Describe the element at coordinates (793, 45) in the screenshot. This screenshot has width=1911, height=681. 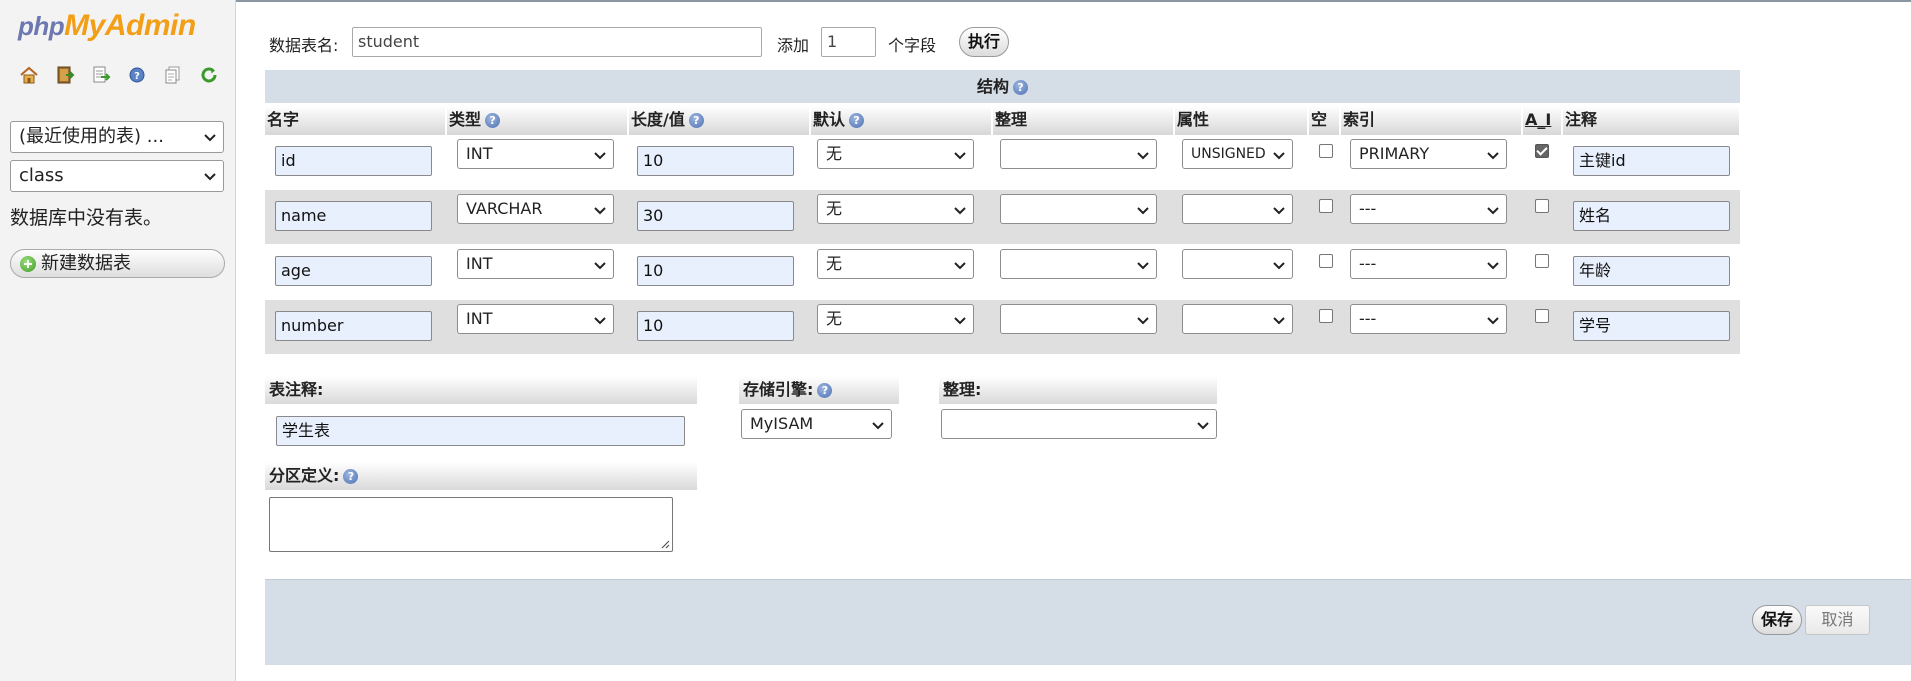
I see `add-label: 添加` at that location.